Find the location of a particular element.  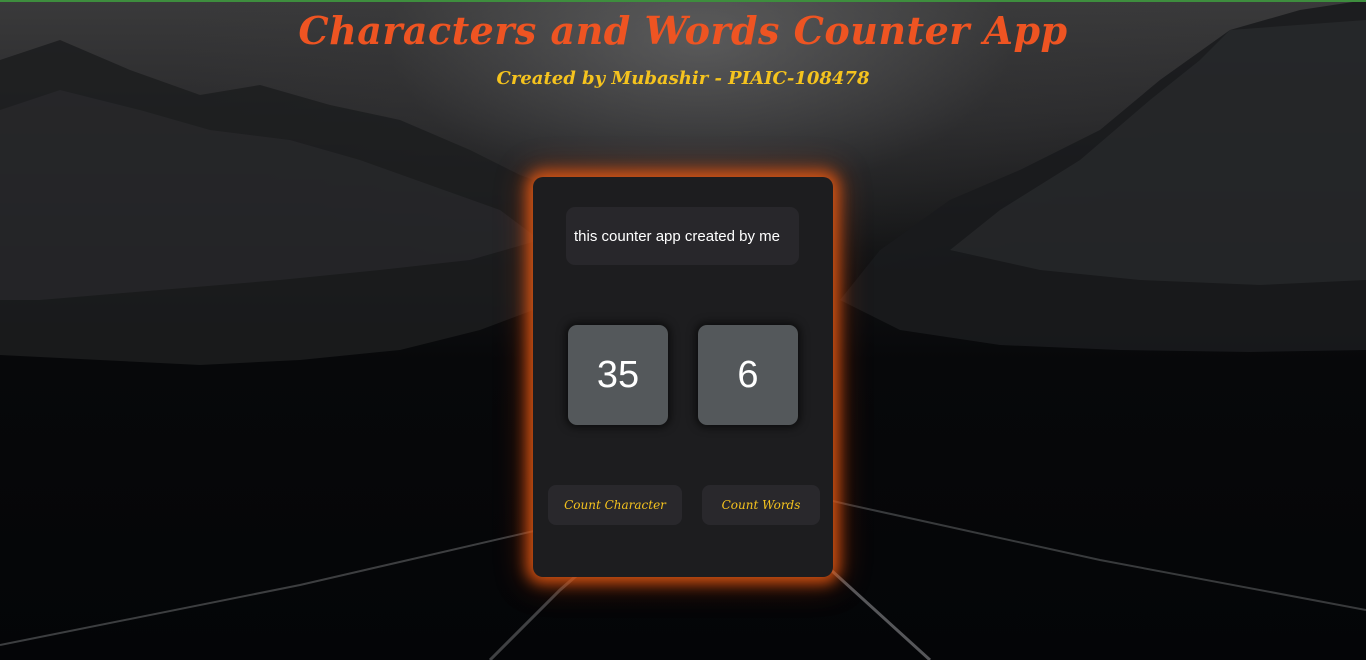

text-input is located at coordinates (682, 236).